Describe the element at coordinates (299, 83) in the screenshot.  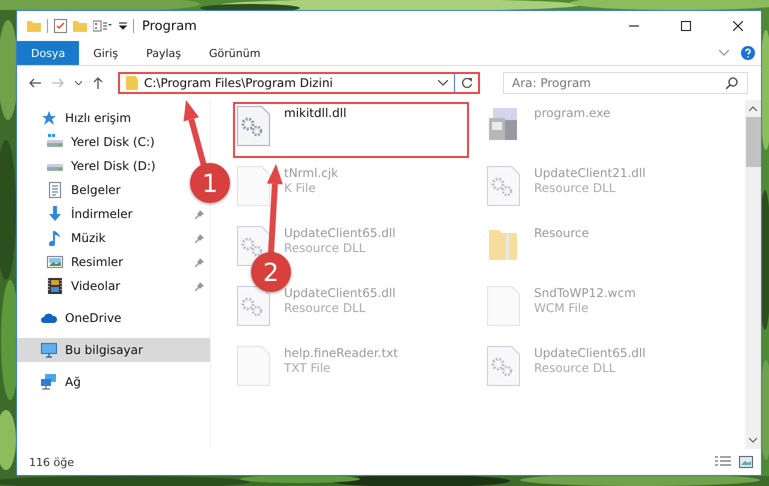
I see `address-field: C:\Program Files\Program Dizini` at that location.